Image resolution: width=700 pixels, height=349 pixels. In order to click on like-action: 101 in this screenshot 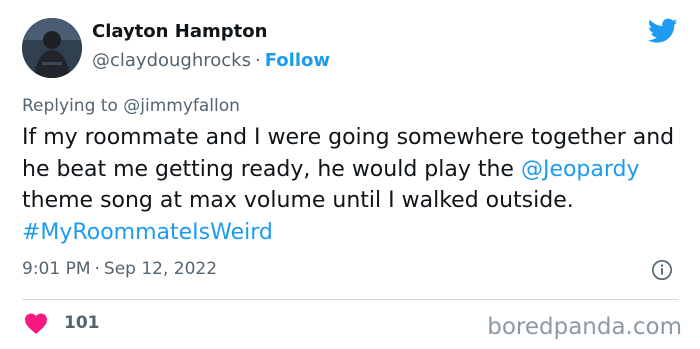, I will do `click(62, 323)`.